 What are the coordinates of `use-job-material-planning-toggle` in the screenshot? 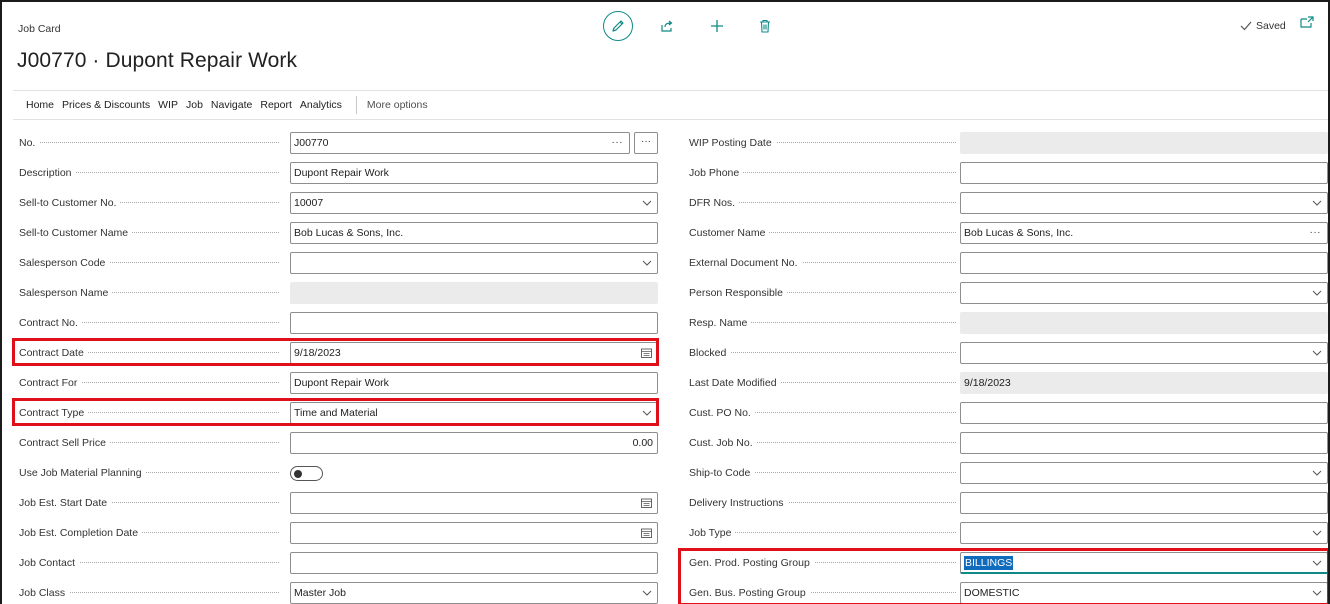 It's located at (306, 473).